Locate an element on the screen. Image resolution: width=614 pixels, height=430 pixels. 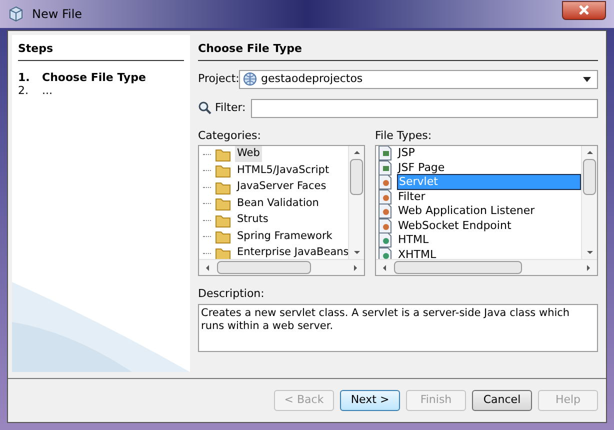
search-icon is located at coordinates (205, 108).